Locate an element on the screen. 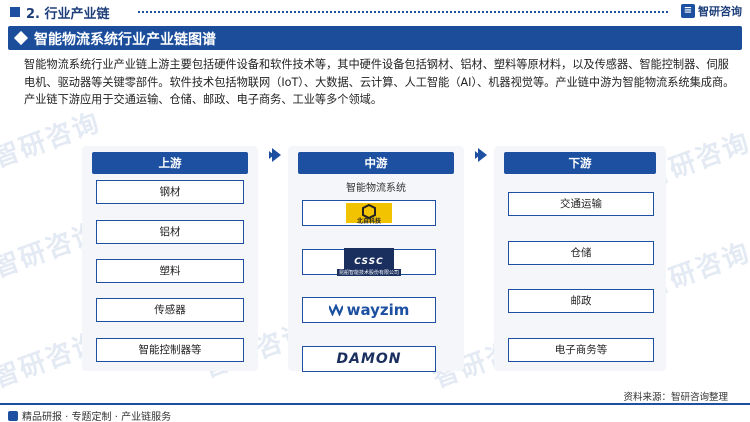 The height and width of the screenshot is (422, 750). downstream-column: 下游 交通运输 仓储 邮政 电子商务等 is located at coordinates (580, 258).